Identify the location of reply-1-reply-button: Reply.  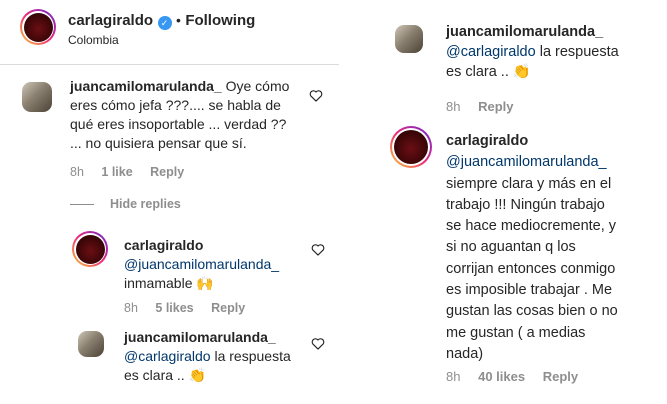
(228, 308).